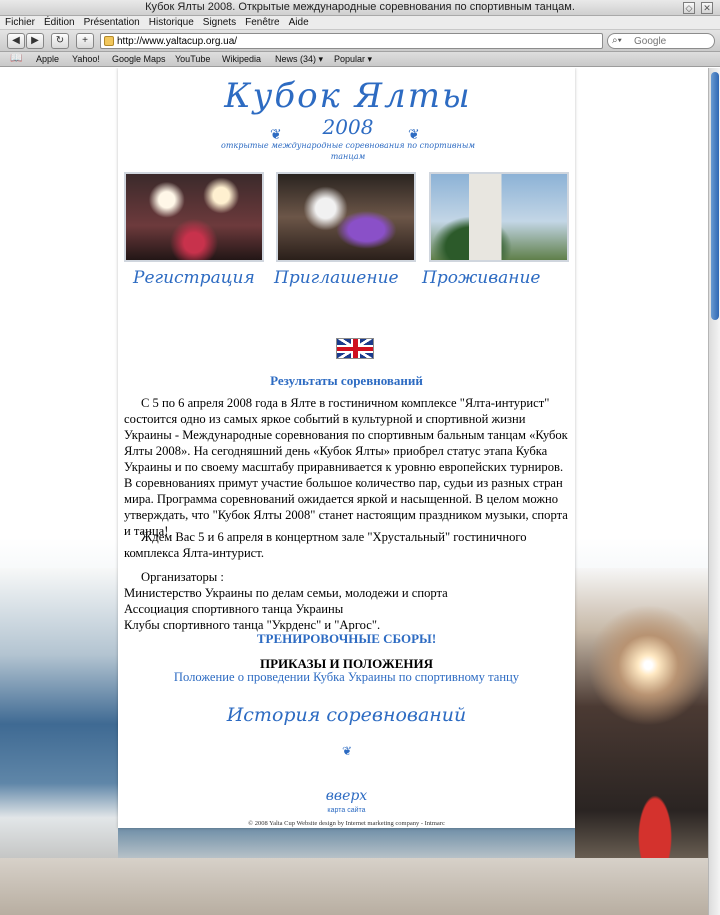  I want to click on reload-button: ↻, so click(60, 41).